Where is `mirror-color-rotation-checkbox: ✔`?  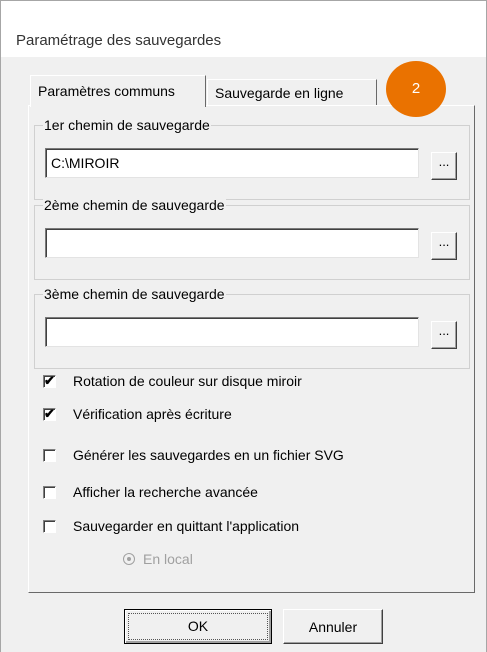 mirror-color-rotation-checkbox: ✔ is located at coordinates (49, 380).